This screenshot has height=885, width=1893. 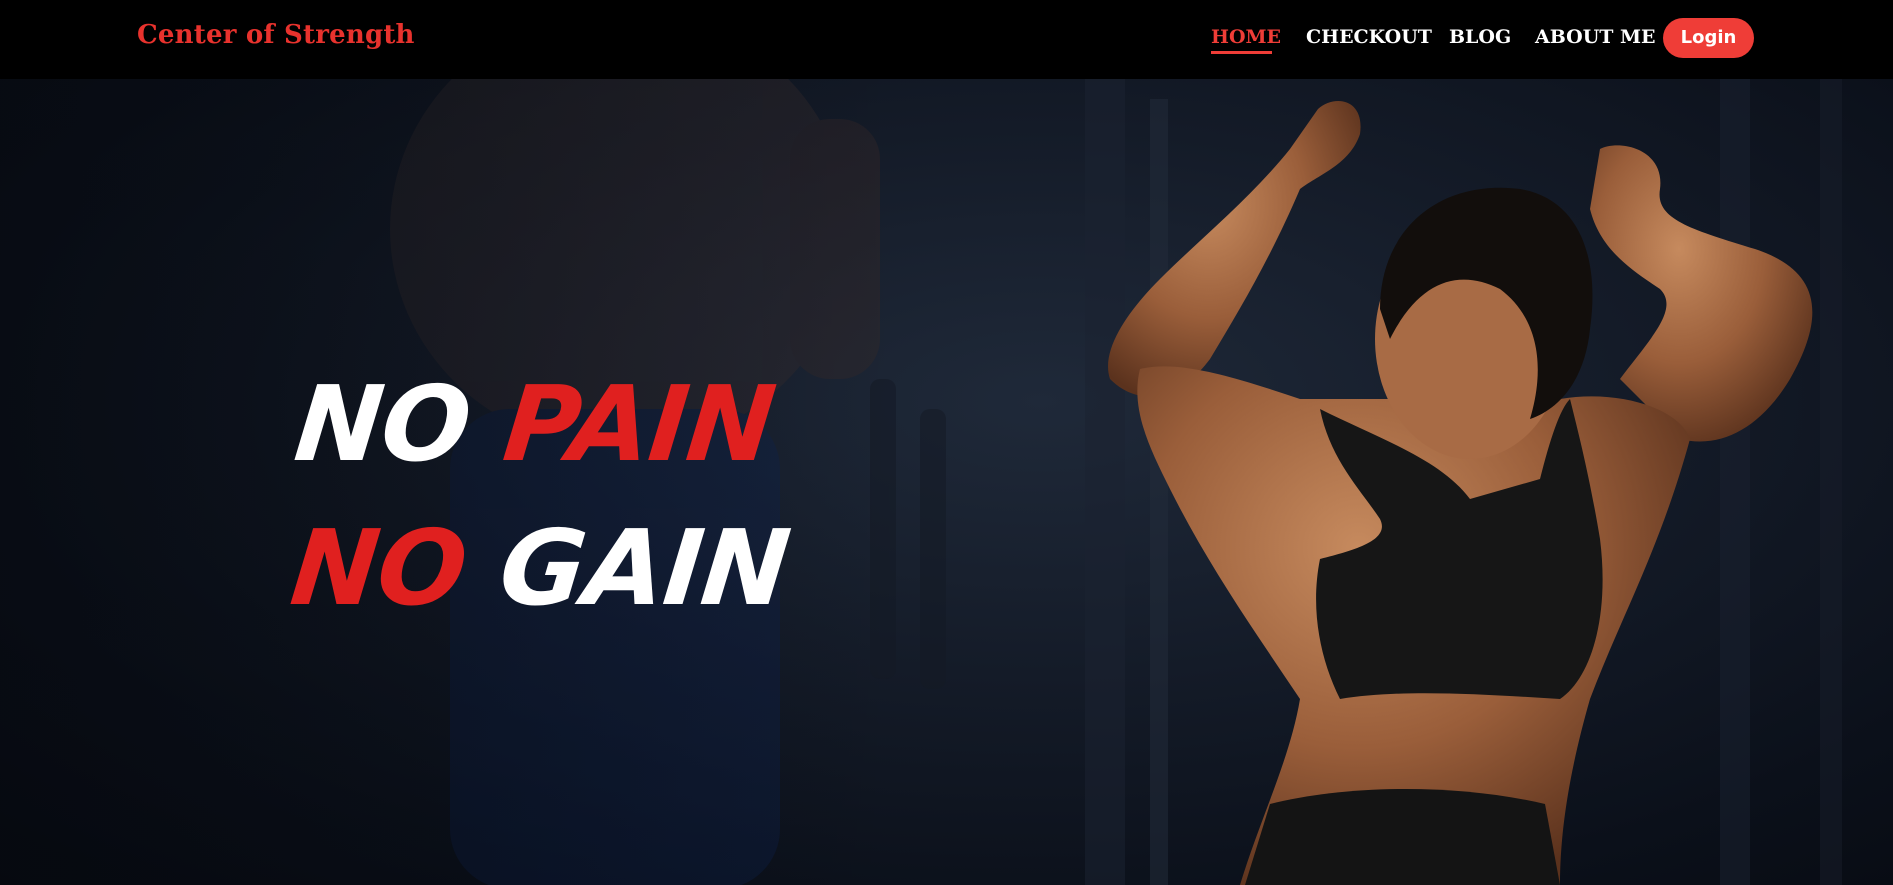 I want to click on headline-word-gain: GAIN, so click(x=644, y=568).